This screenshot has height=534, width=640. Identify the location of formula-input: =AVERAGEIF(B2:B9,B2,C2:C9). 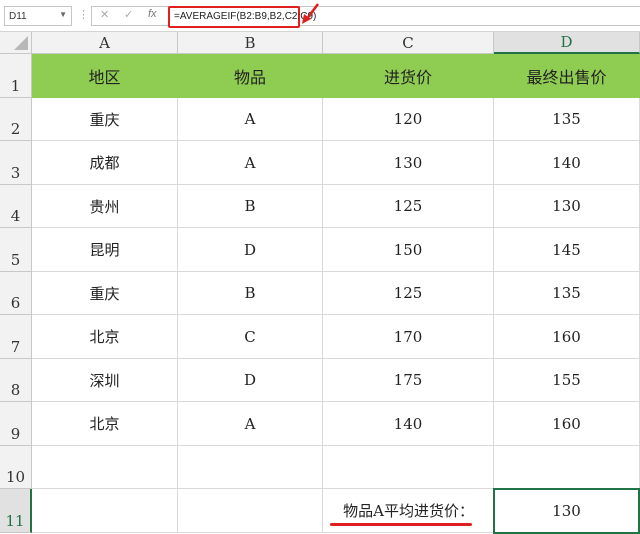
(242, 17).